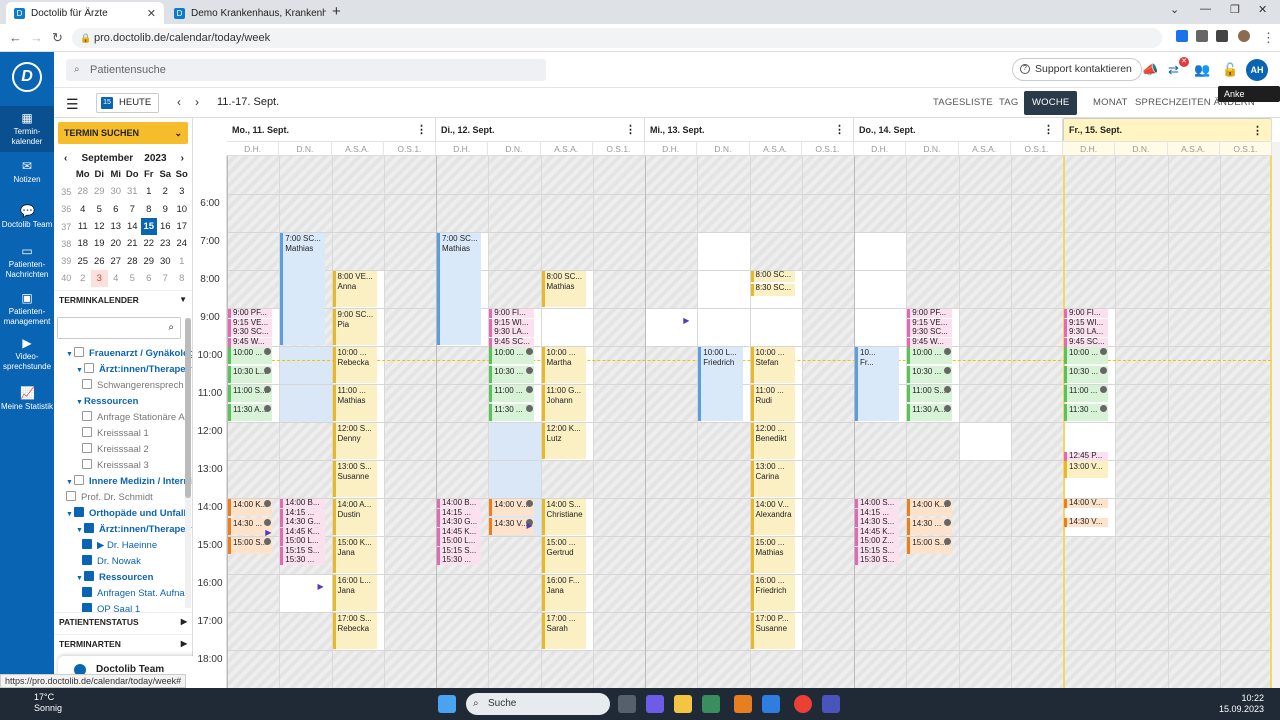 This screenshot has width=1280, height=720. Describe the element at coordinates (129, 482) in the screenshot. I see `tree-item: ▼ Innere Medizin / Interni` at that location.